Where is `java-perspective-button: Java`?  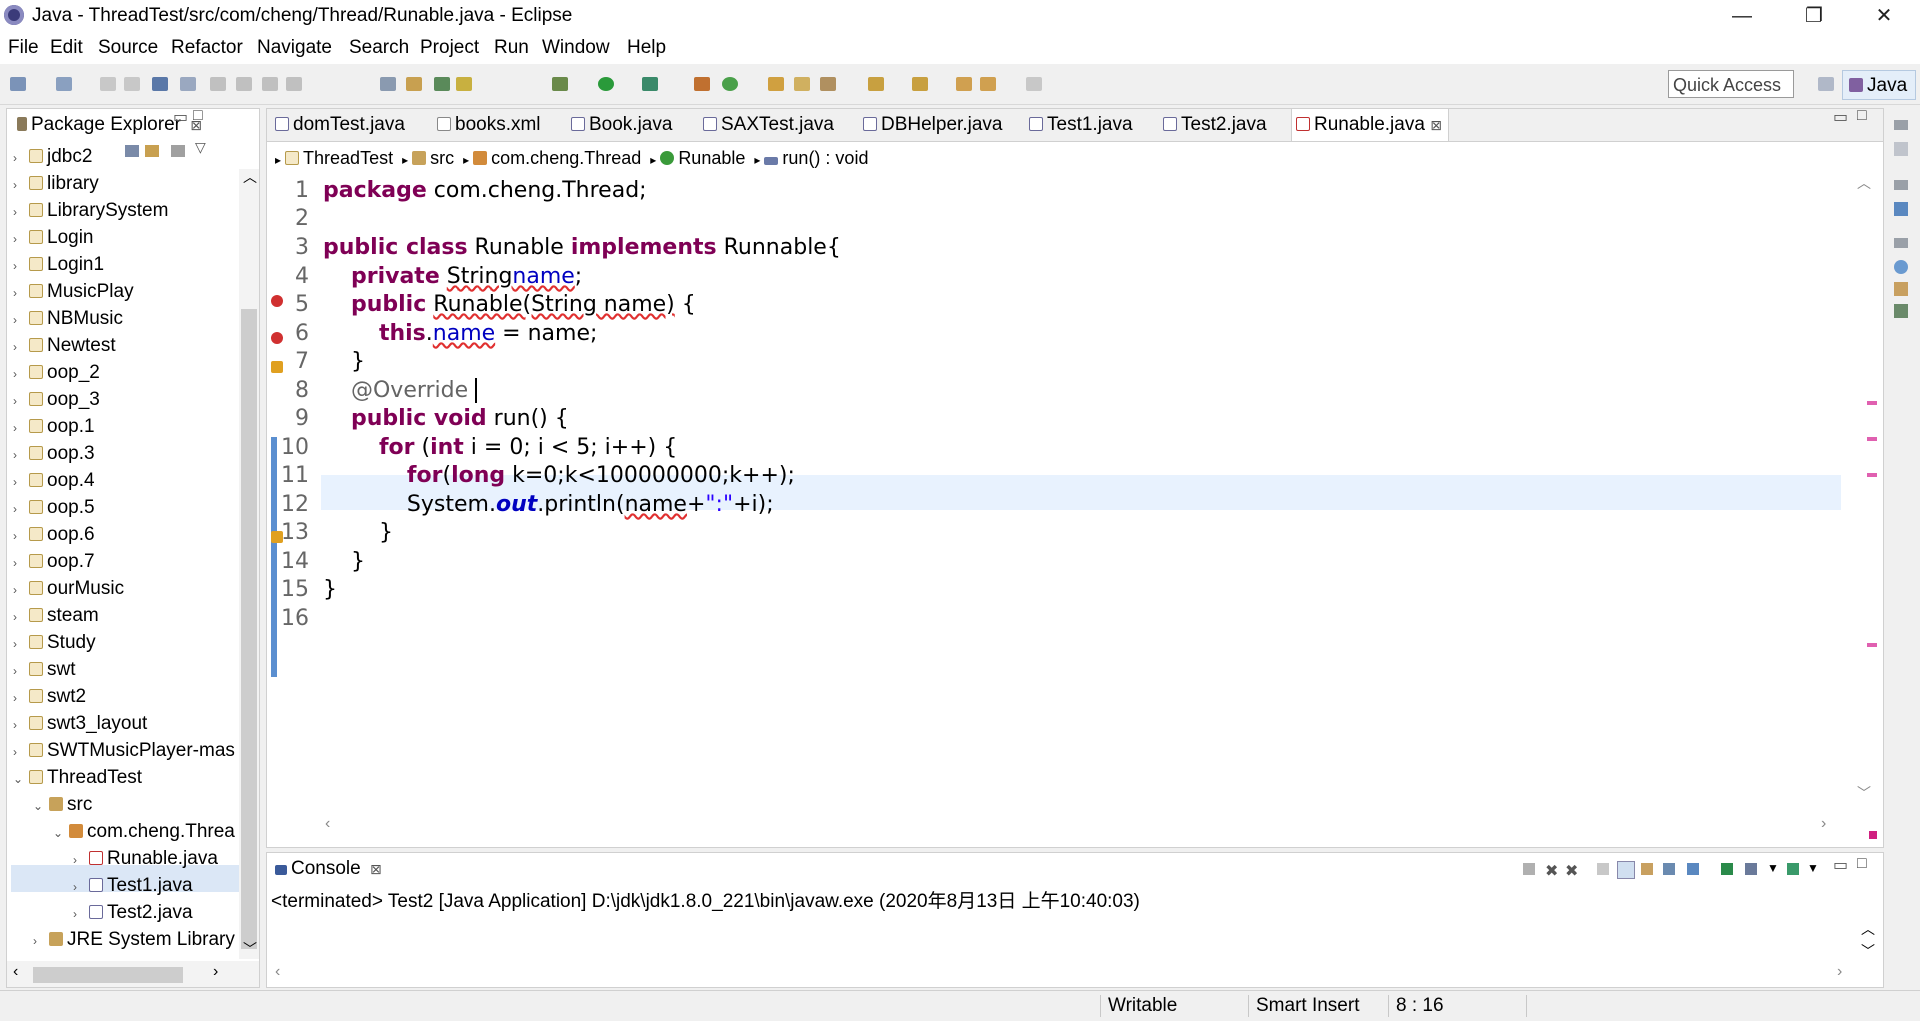
java-perspective-button: Java is located at coordinates (1879, 85).